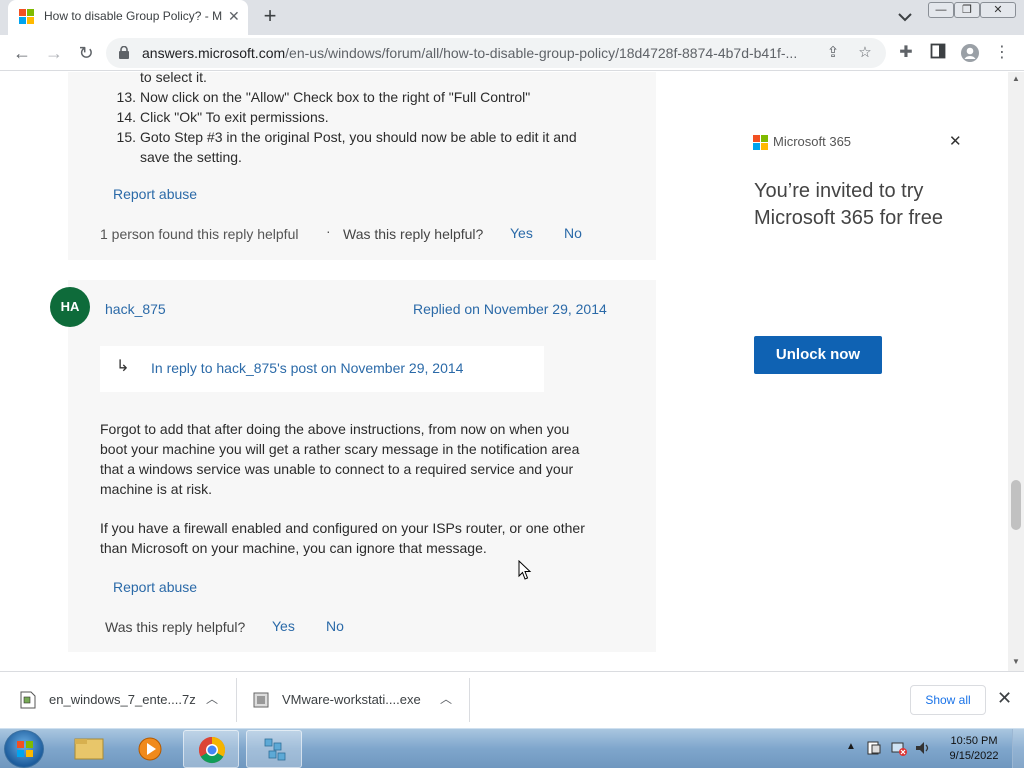  Describe the element at coordinates (865, 53) in the screenshot. I see `bookmark-star-icon: ☆` at that location.